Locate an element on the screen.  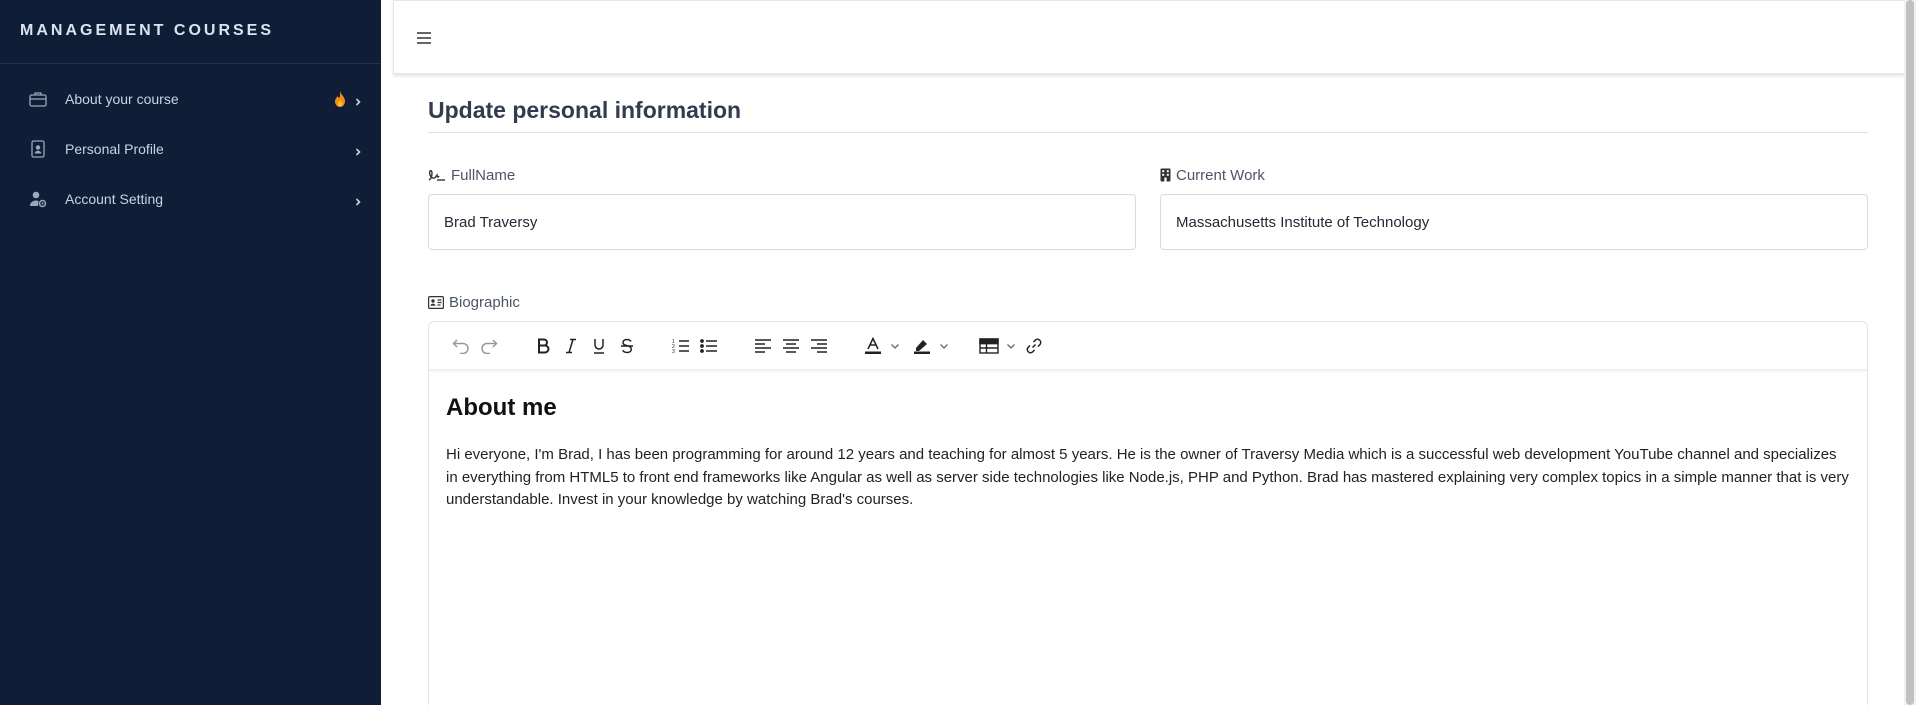
fire-icon is located at coordinates (340, 99).